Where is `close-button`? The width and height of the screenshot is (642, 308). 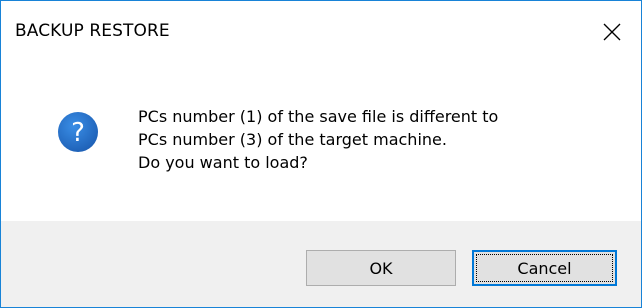 close-button is located at coordinates (612, 32).